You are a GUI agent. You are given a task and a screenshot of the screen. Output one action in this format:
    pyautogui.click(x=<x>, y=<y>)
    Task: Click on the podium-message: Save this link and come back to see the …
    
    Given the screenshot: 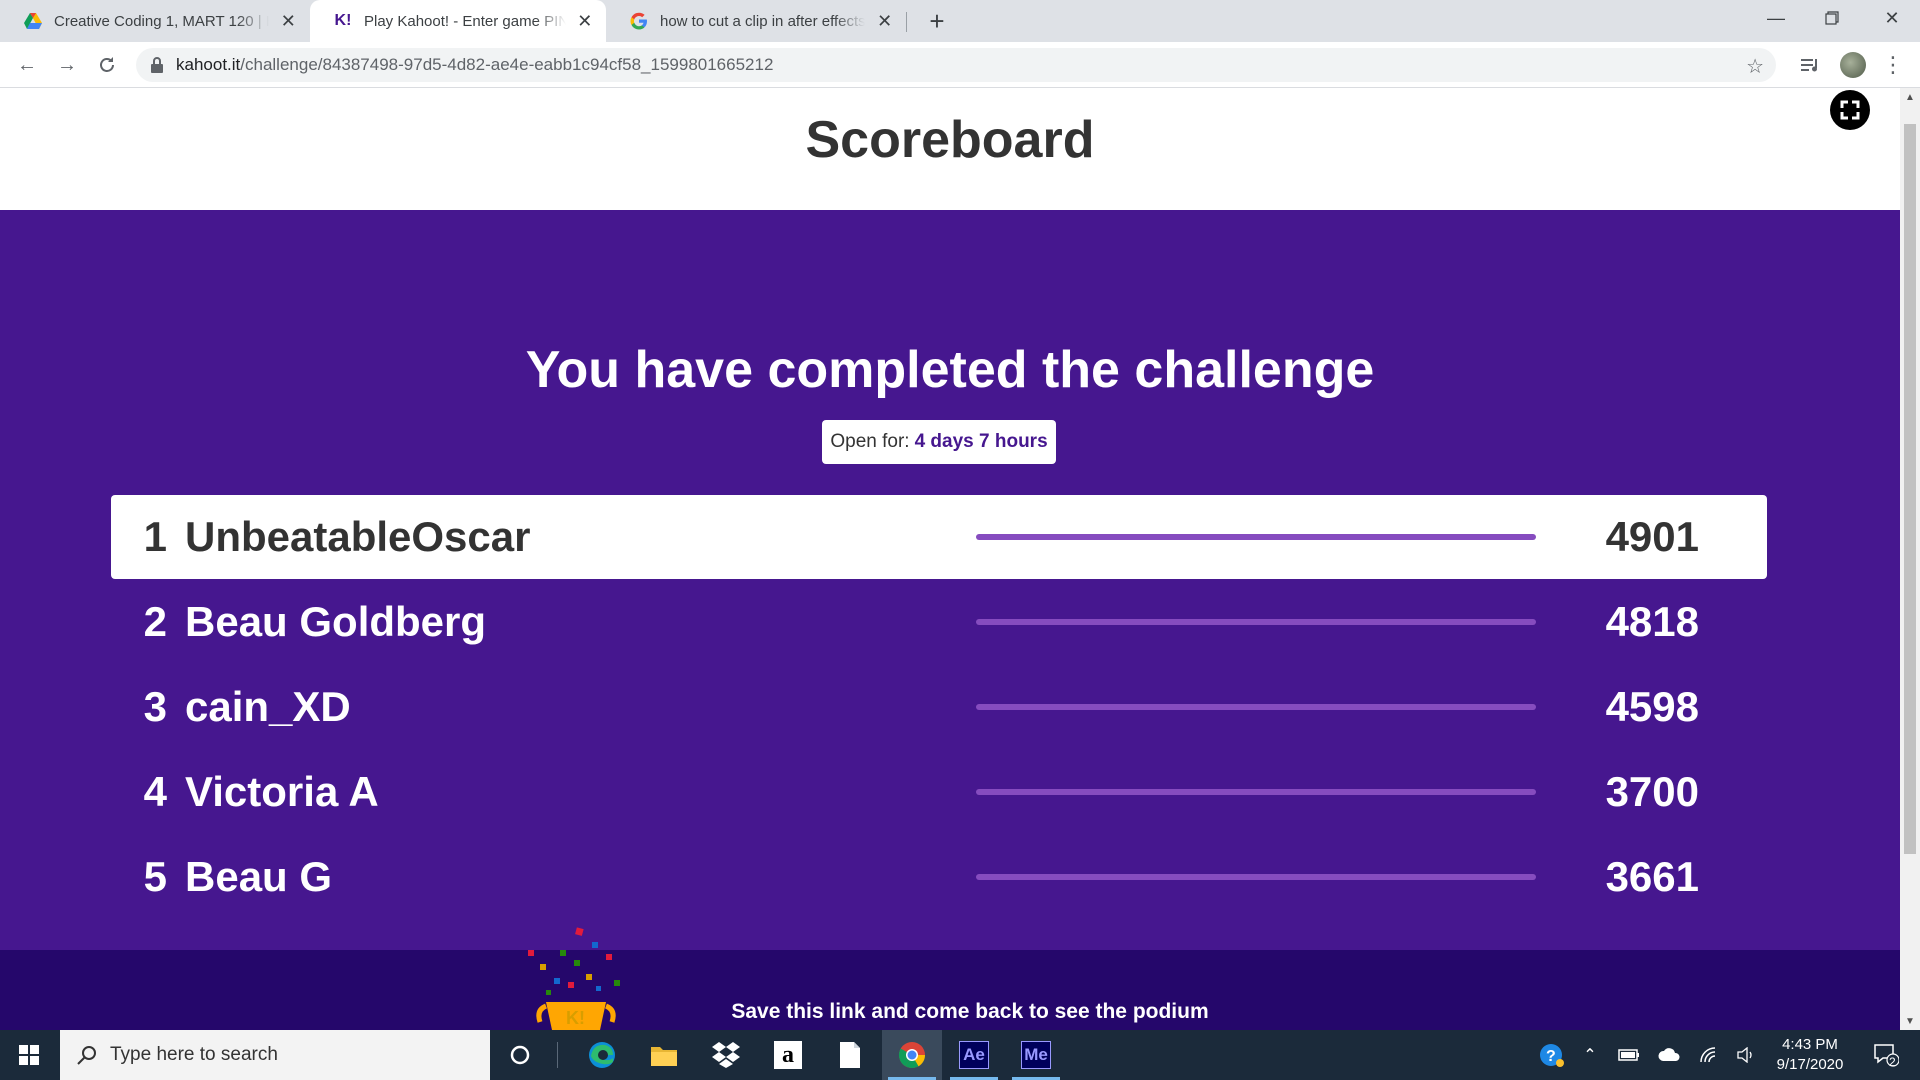 What is the action you would take?
    pyautogui.click(x=970, y=1011)
    